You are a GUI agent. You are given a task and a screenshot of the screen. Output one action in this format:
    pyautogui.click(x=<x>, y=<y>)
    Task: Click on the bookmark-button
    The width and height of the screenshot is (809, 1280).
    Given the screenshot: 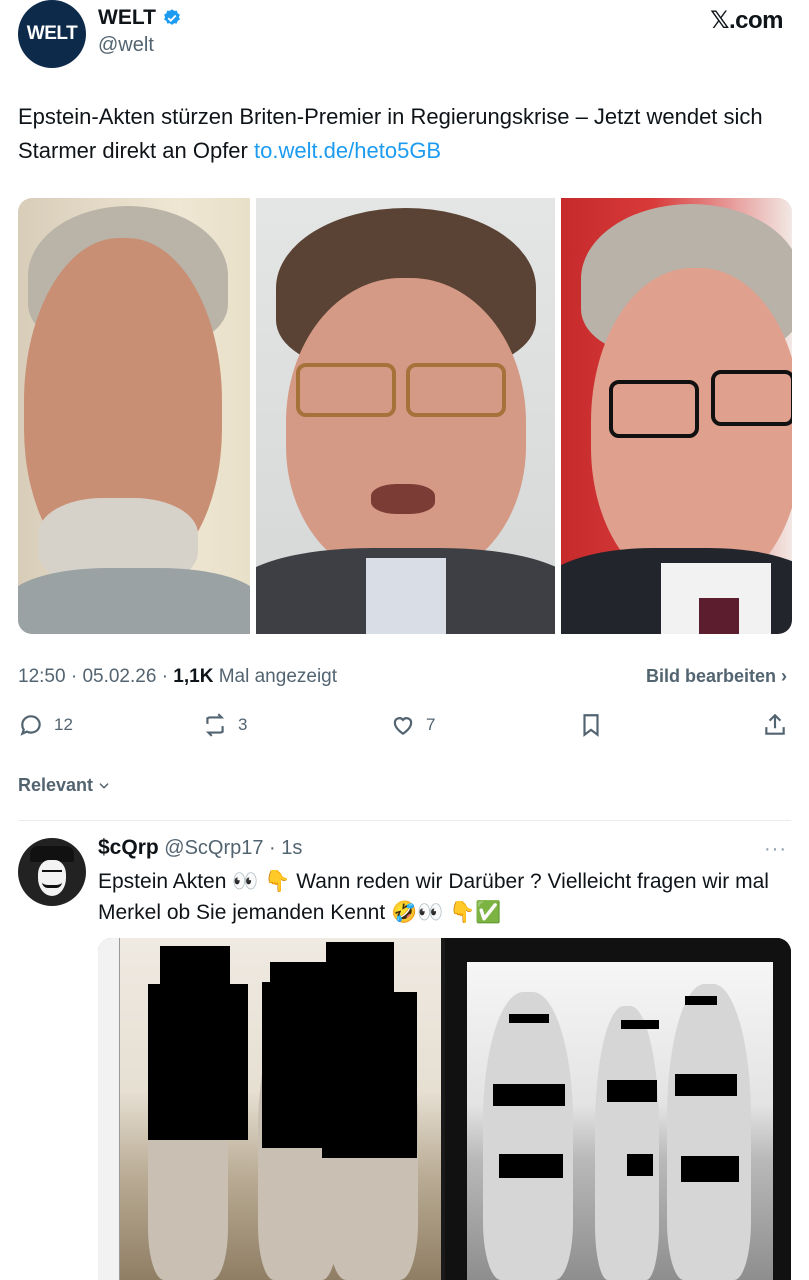 What is the action you would take?
    pyautogui.click(x=591, y=725)
    